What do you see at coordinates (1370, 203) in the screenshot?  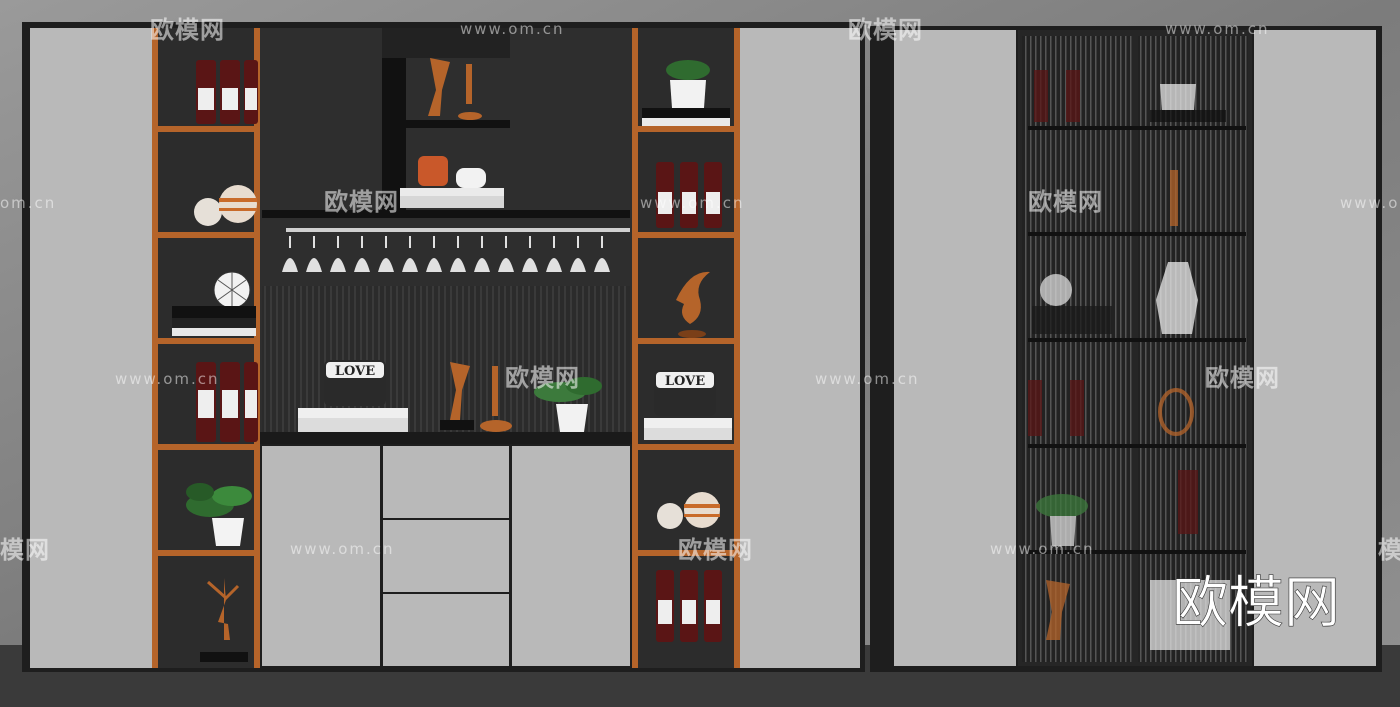 I see `watermark-url-5: www.om.cn` at bounding box center [1370, 203].